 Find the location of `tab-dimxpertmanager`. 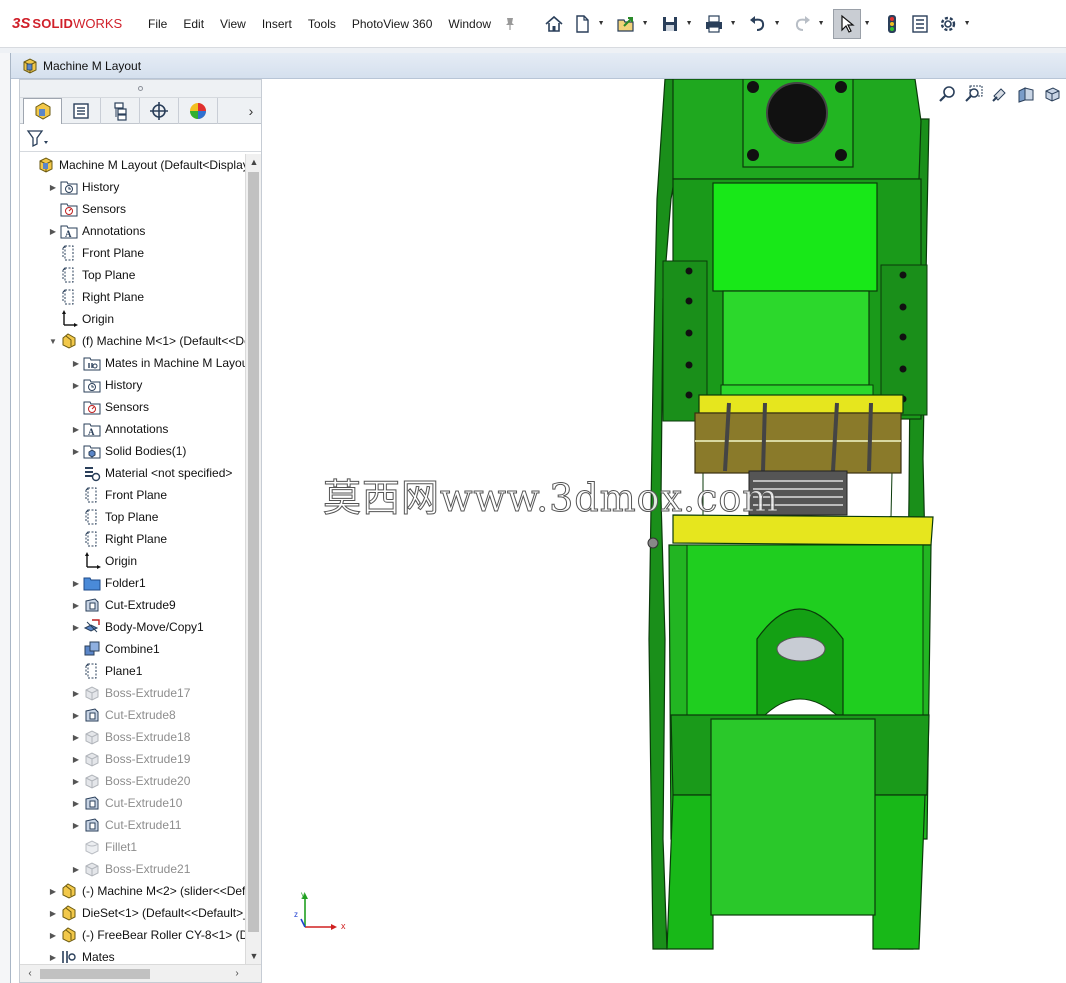

tab-dimxpertmanager is located at coordinates (159, 110).